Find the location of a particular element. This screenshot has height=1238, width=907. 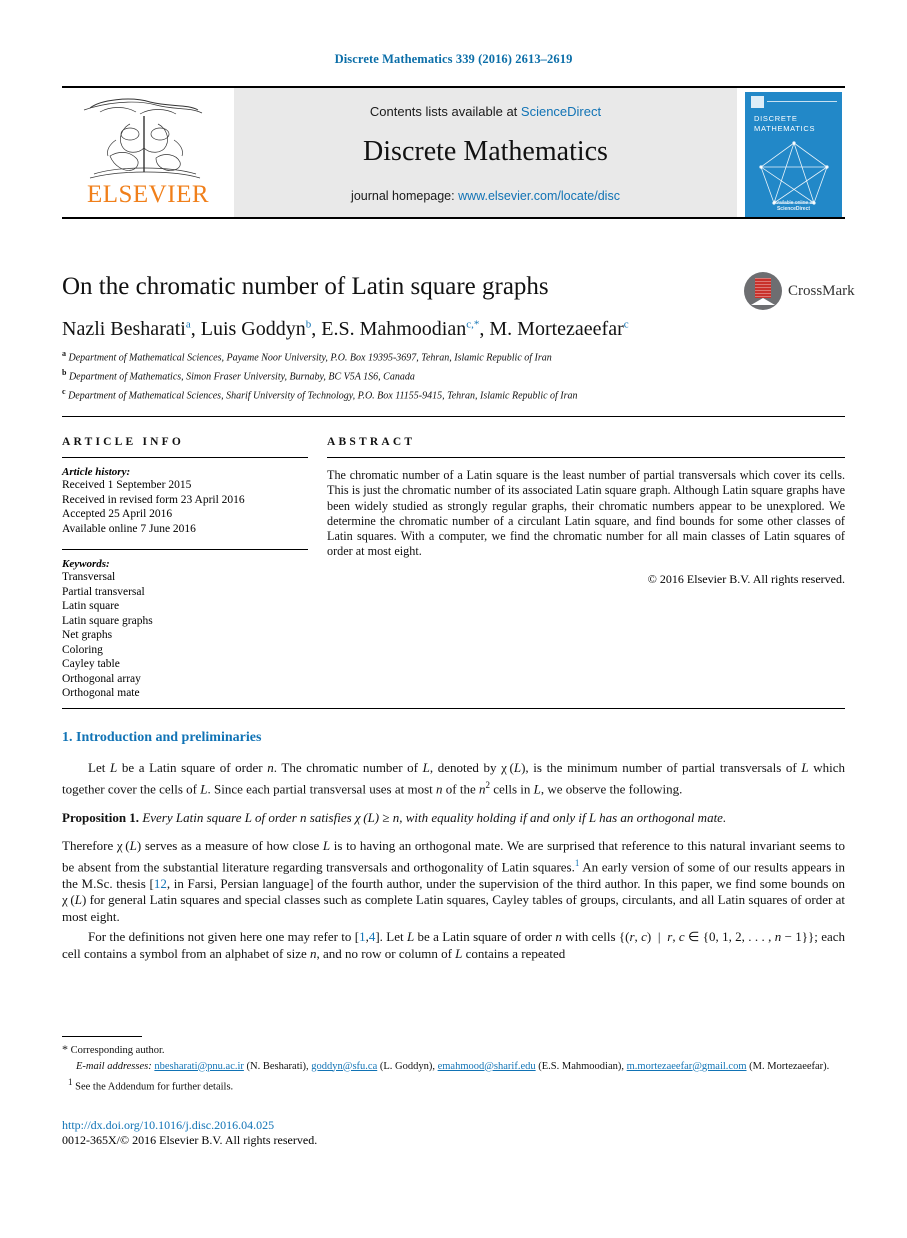

crossmark-page-icon is located at coordinates (763, 301).